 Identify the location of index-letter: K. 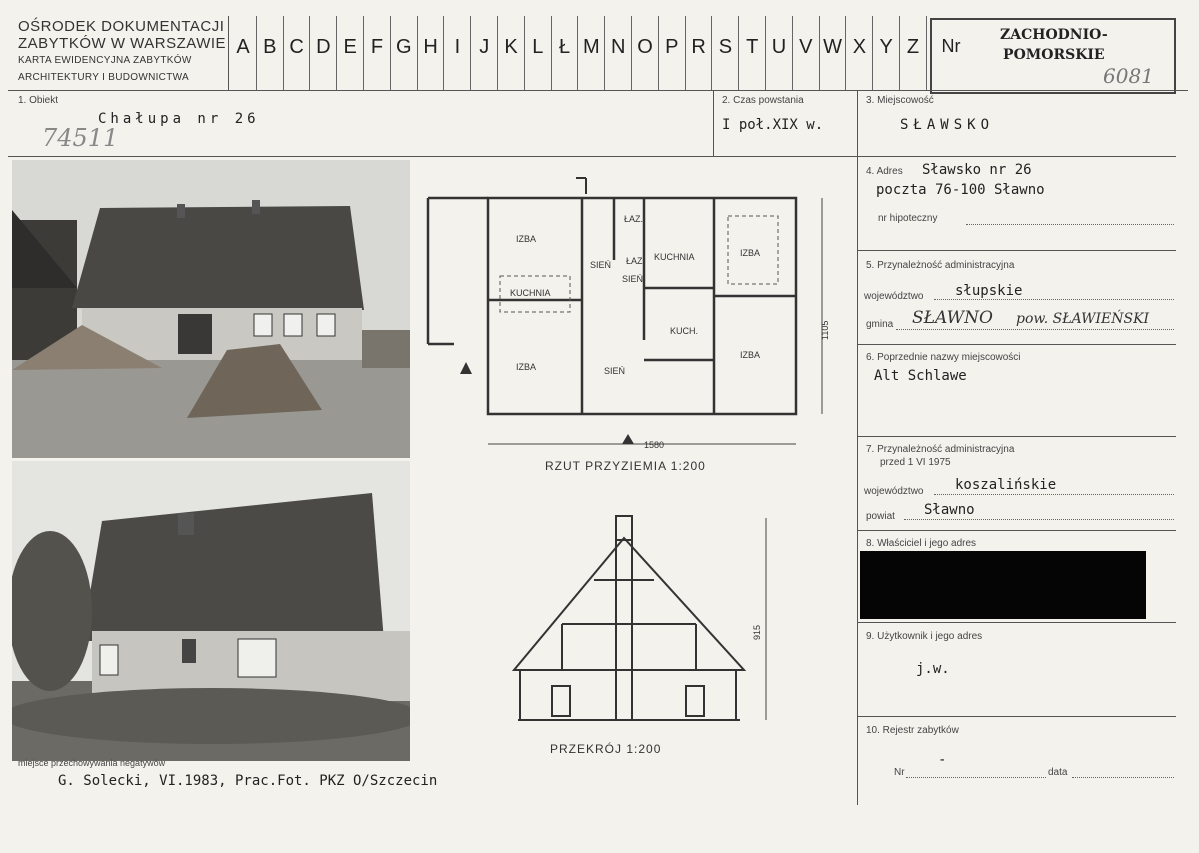
(511, 47).